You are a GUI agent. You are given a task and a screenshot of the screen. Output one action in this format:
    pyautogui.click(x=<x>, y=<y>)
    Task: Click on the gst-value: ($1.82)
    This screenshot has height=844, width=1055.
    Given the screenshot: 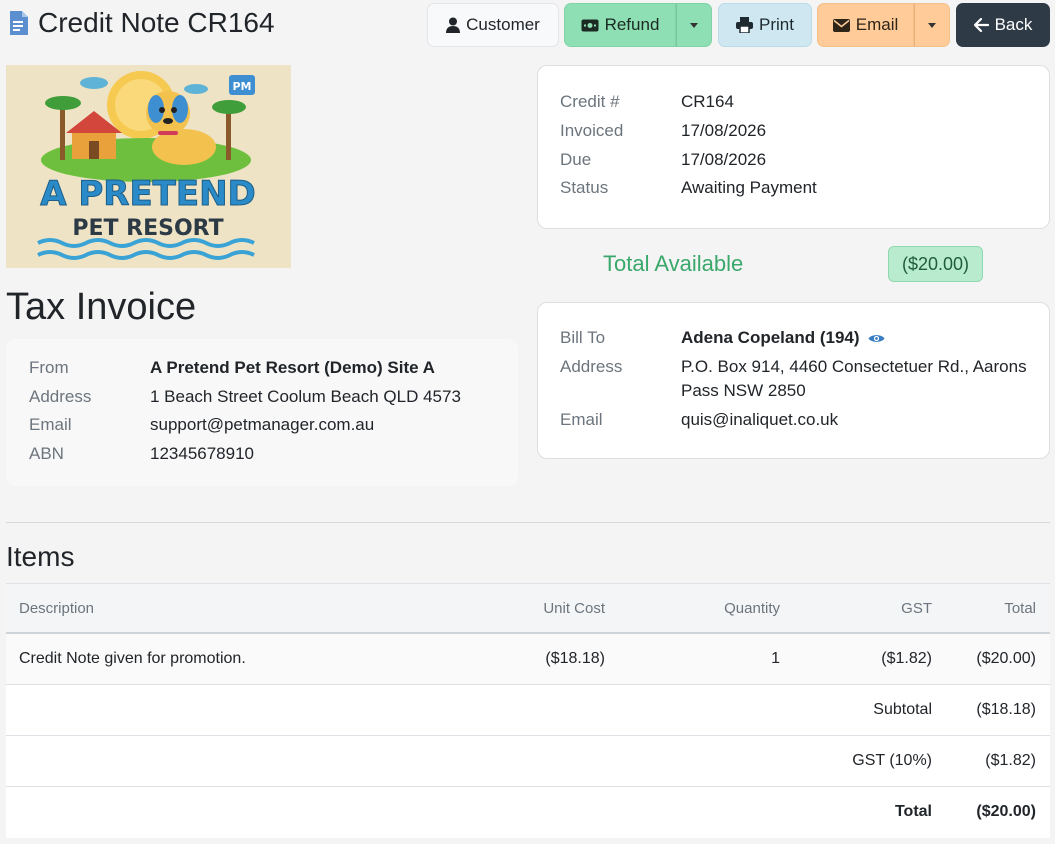 What is the action you would take?
    pyautogui.click(x=1010, y=760)
    